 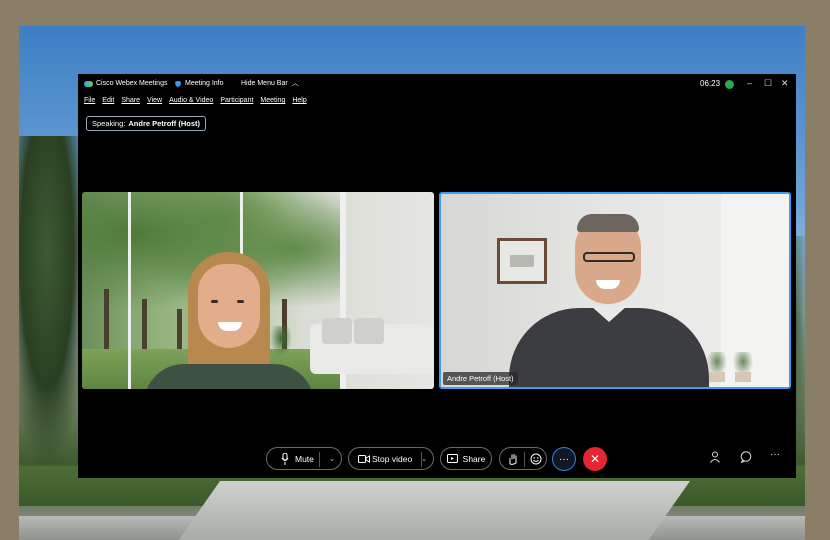 What do you see at coordinates (88, 84) in the screenshot?
I see `webex-logo-icon` at bounding box center [88, 84].